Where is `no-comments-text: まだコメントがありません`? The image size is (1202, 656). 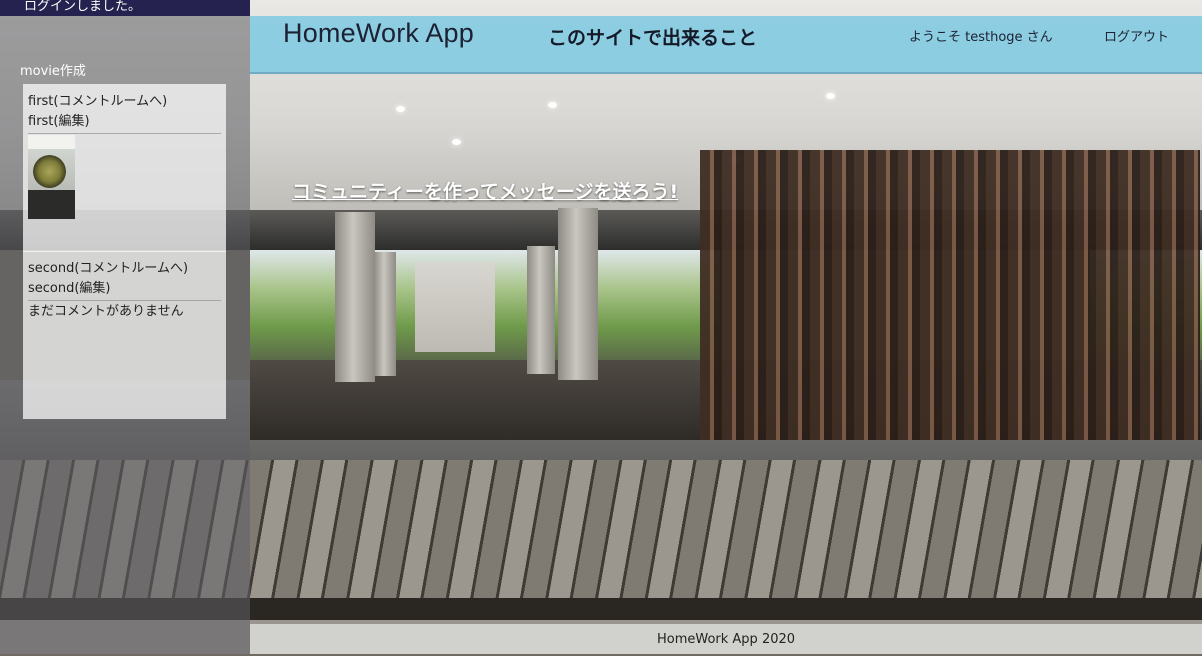
no-comments-text: まだコメントがありません is located at coordinates (106, 311).